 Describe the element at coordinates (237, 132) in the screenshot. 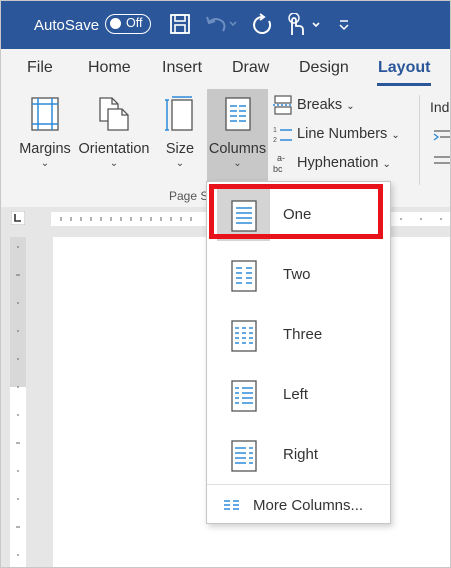

I see `columns-button: Columns ⌄` at that location.